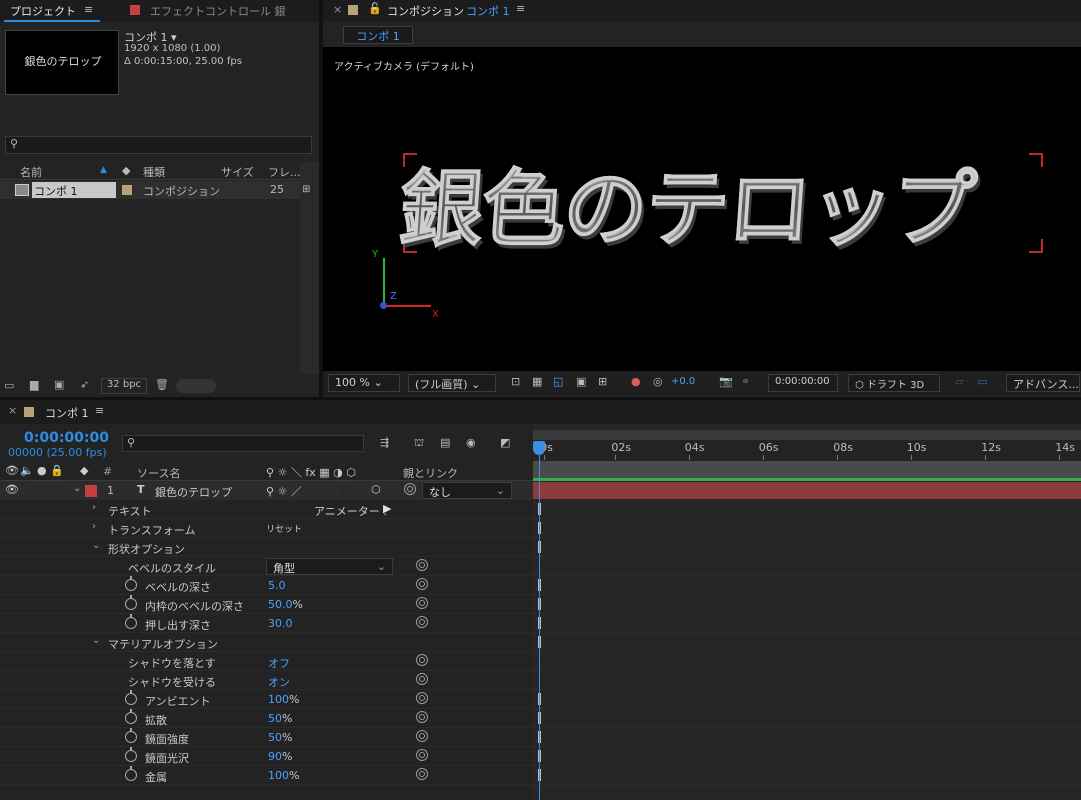 The image size is (1081, 800). Describe the element at coordinates (558, 381) in the screenshot. I see `mask-visibility-icon: ◱` at that location.